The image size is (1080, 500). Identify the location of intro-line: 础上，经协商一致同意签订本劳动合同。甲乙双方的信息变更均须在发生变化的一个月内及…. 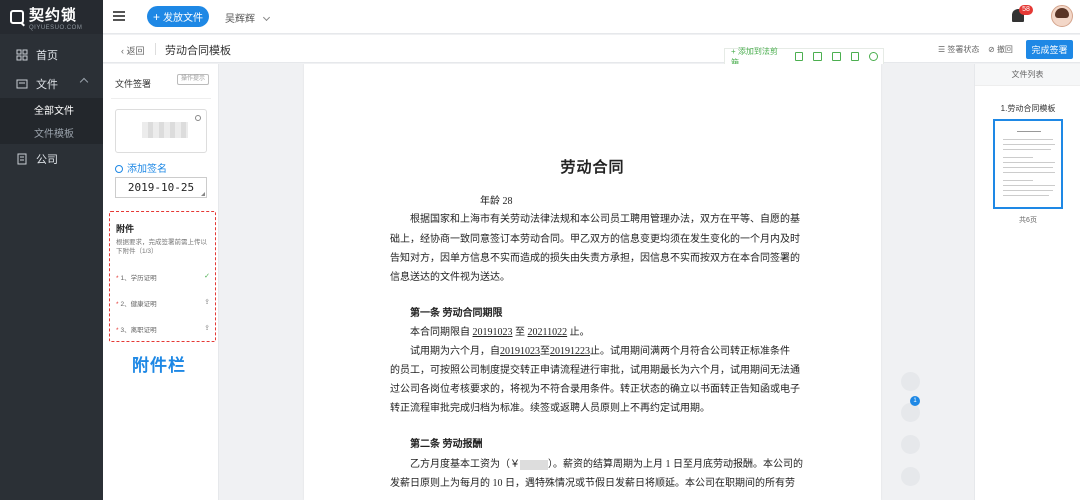
(595, 239).